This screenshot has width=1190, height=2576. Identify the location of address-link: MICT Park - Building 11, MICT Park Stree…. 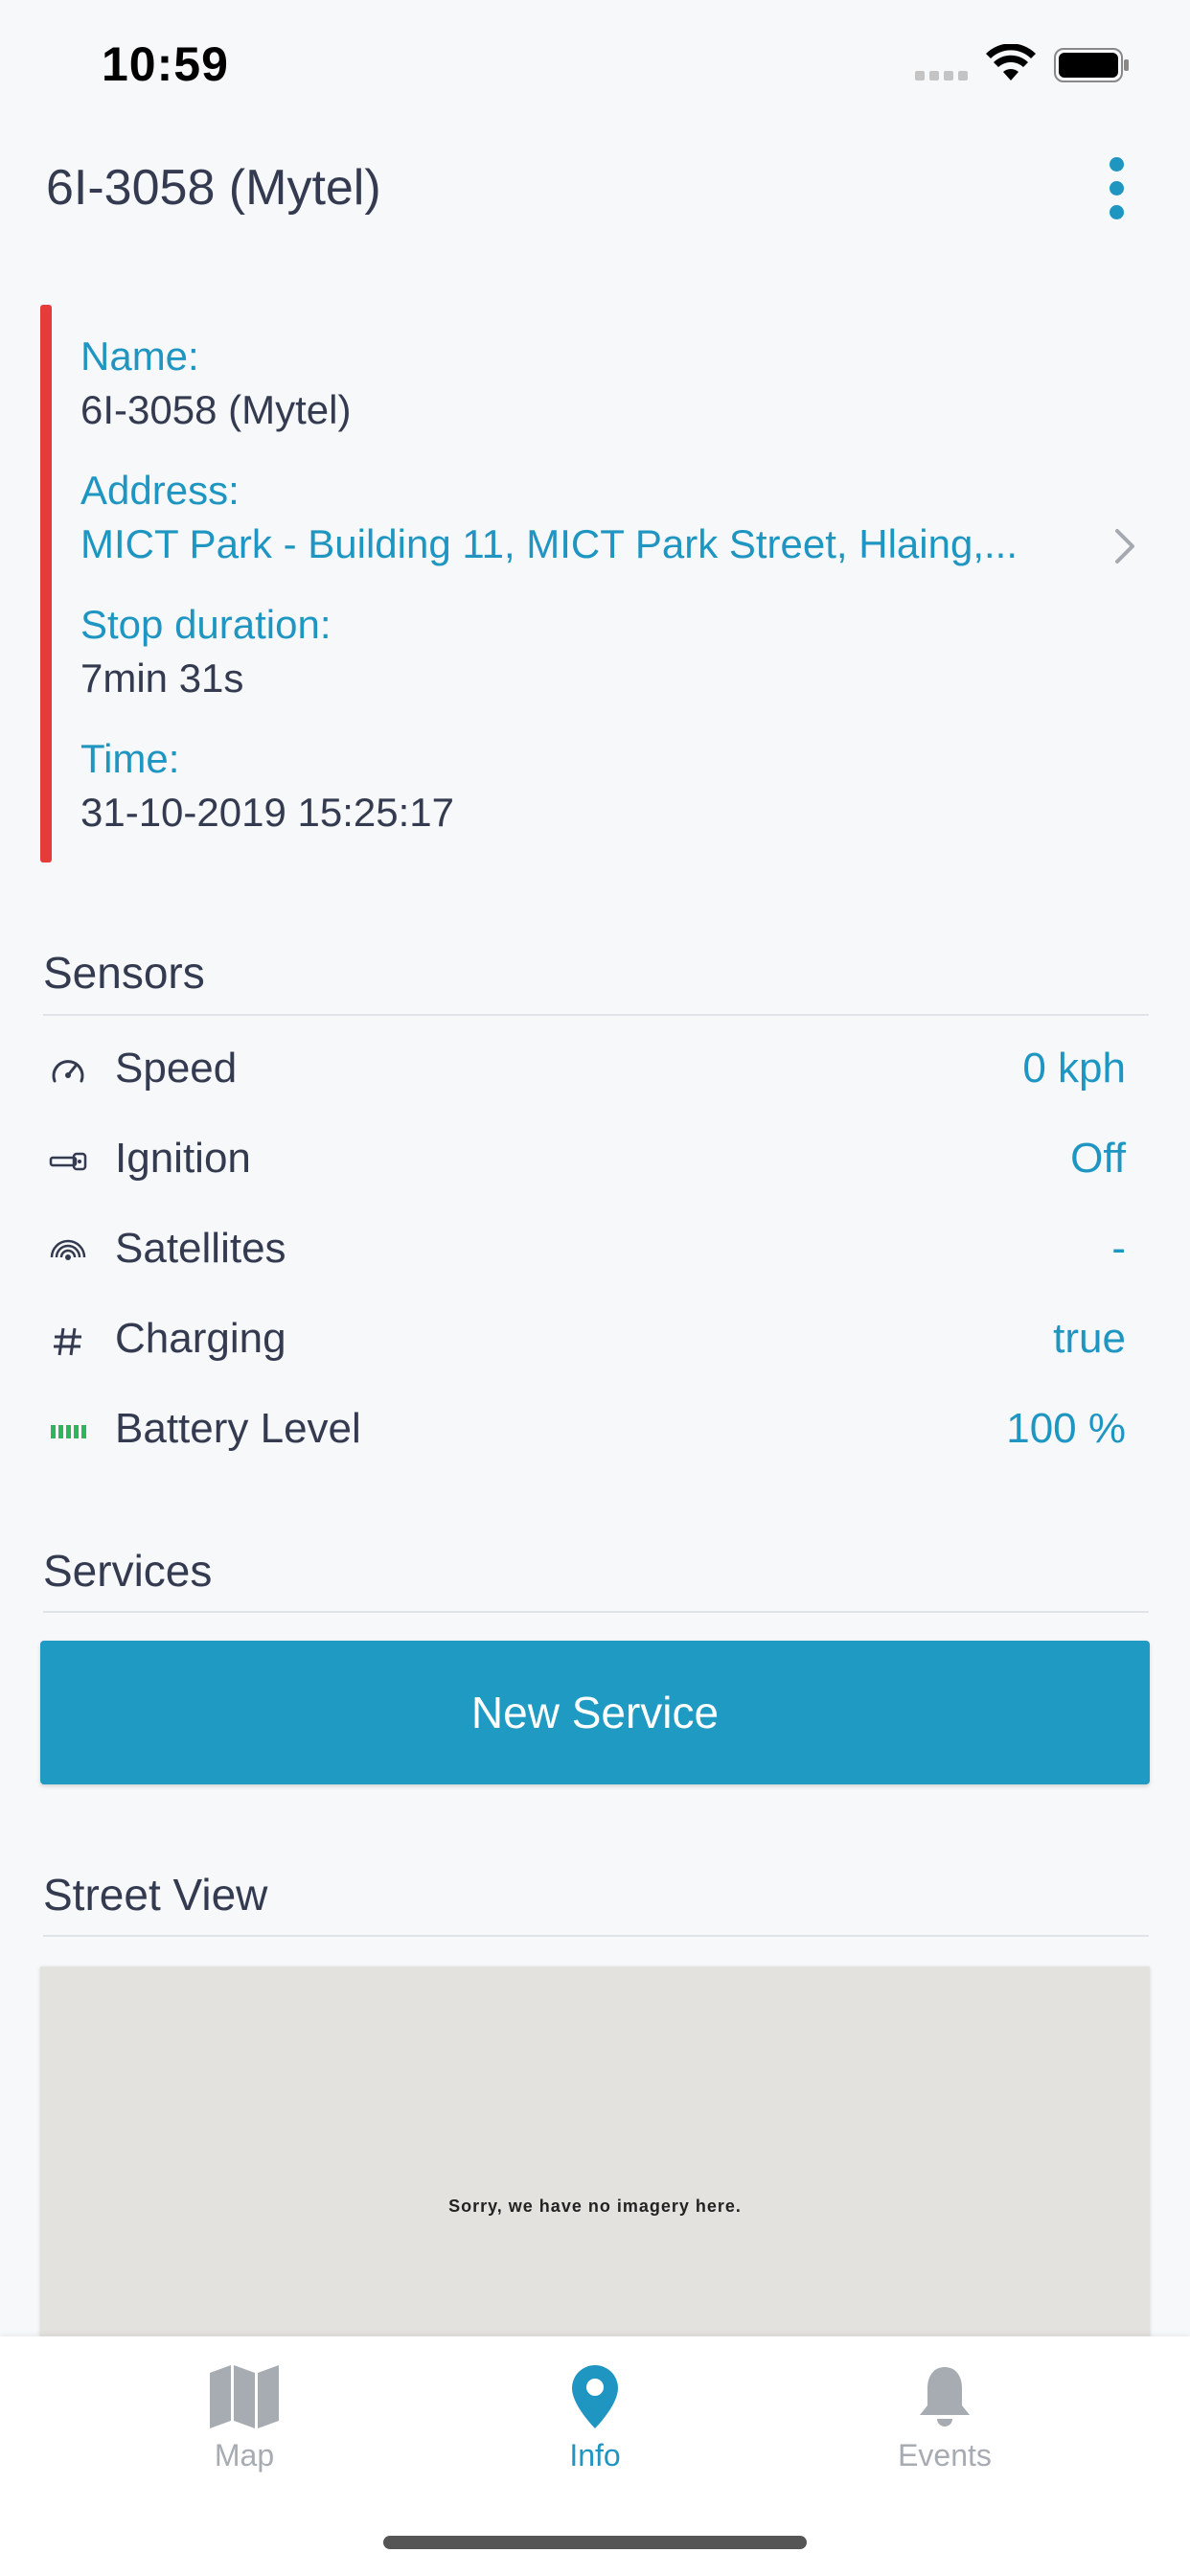
(593, 544).